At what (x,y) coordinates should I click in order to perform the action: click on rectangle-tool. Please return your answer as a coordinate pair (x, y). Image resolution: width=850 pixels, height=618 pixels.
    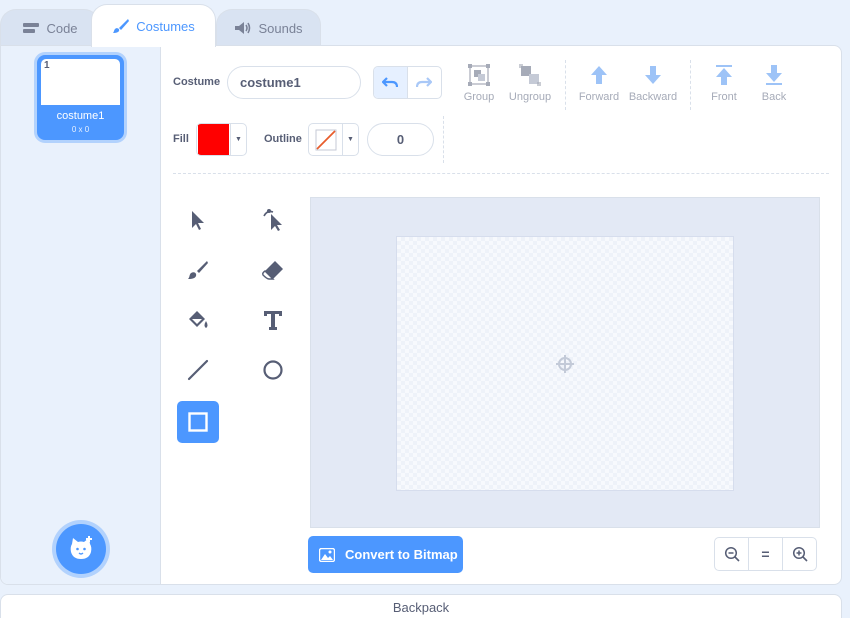
    Looking at the image, I should click on (198, 422).